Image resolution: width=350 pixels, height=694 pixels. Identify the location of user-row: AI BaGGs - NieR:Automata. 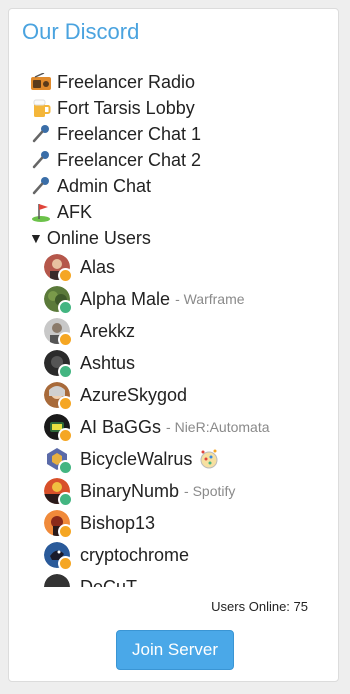
(173, 427).